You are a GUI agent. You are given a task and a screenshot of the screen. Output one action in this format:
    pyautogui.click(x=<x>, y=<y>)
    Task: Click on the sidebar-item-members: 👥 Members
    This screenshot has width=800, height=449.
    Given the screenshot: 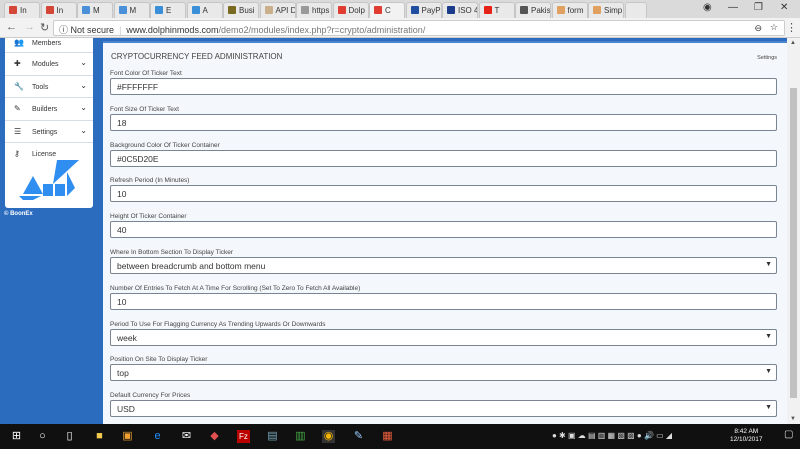 What is the action you would take?
    pyautogui.click(x=49, y=45)
    